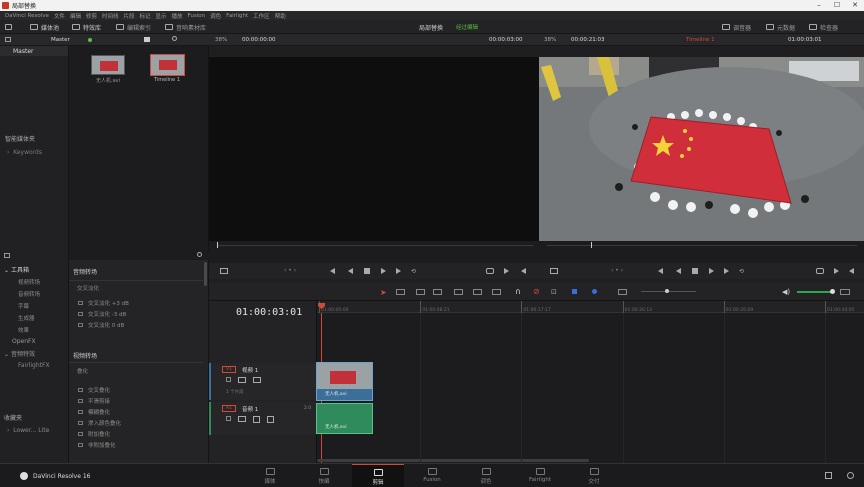  I want to click on trim-tool-icon, so click(400, 292).